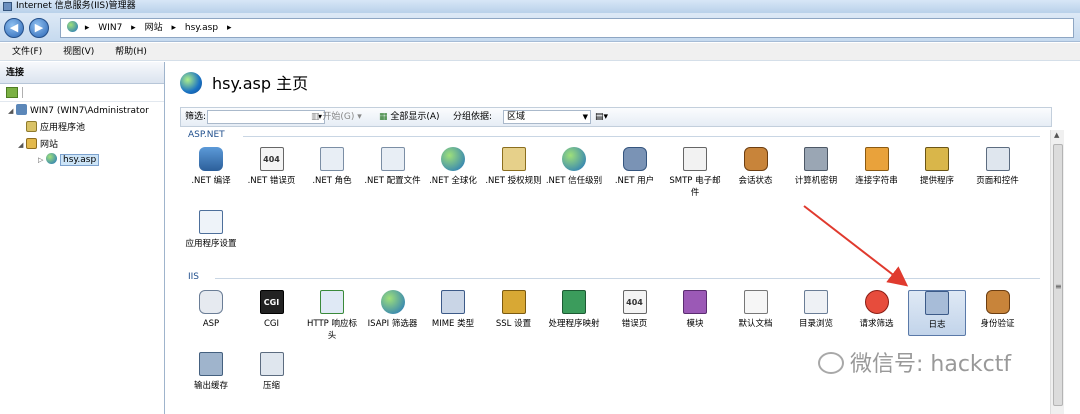 This screenshot has height=414, width=1080. I want to click on tree-node-apppools: 应用程序池, so click(55, 128).